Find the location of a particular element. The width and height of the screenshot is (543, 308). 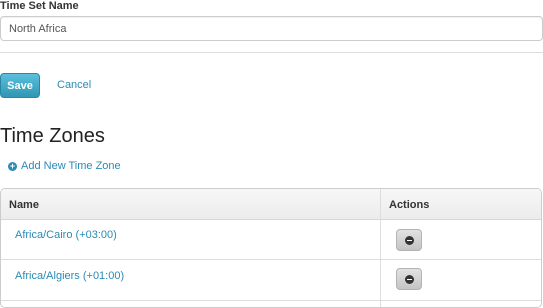

divider is located at coordinates (271, 52).